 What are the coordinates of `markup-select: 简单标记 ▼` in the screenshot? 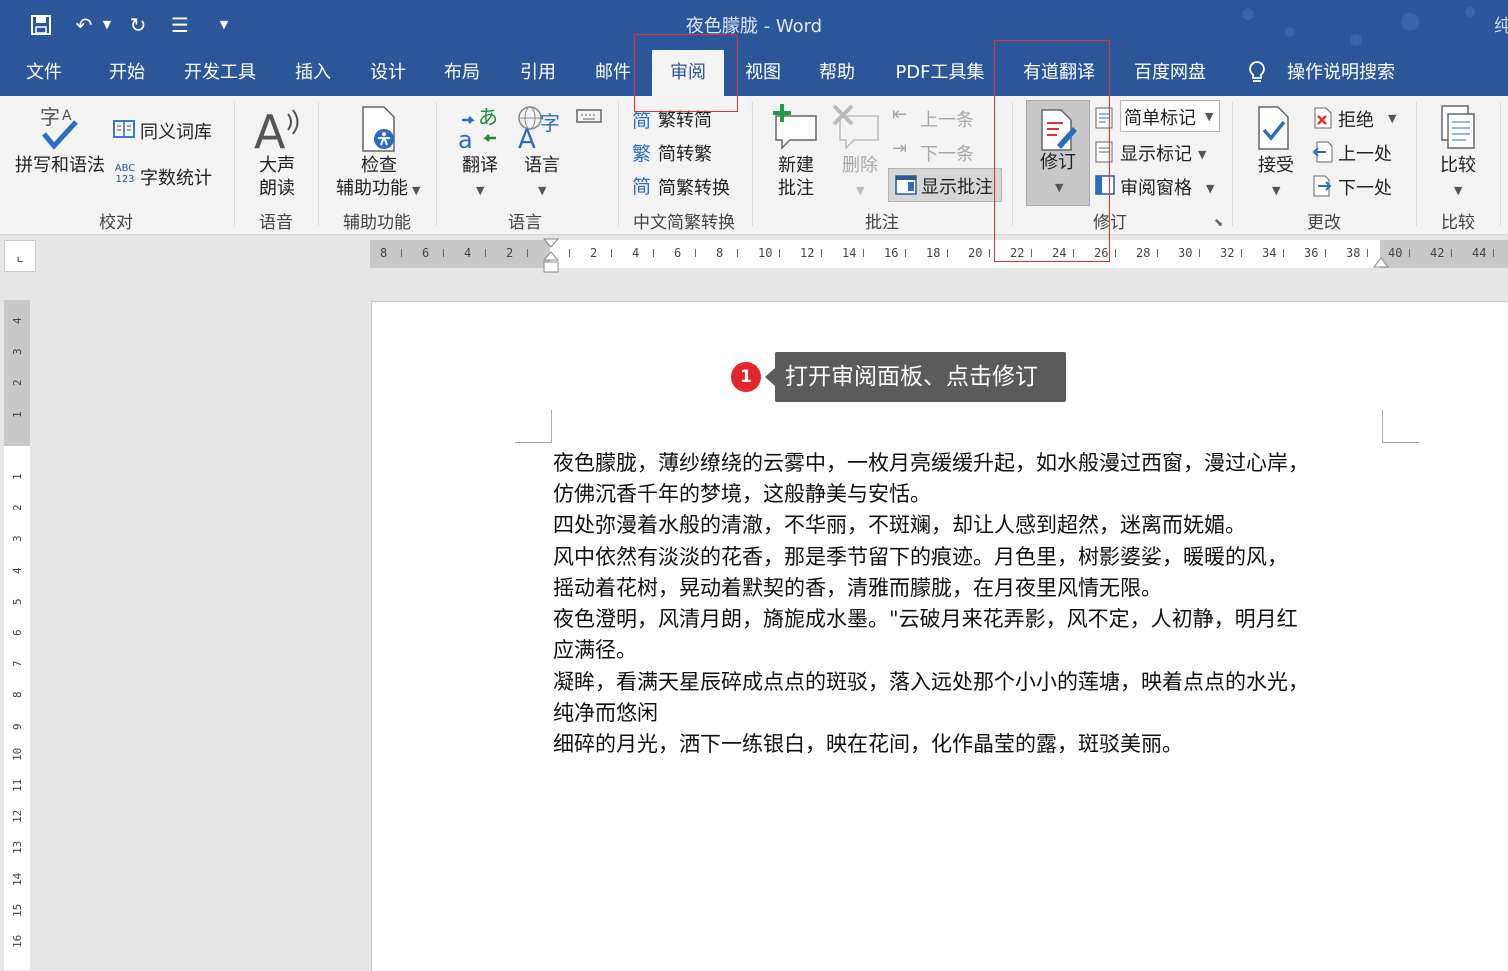 It's located at (1170, 116).